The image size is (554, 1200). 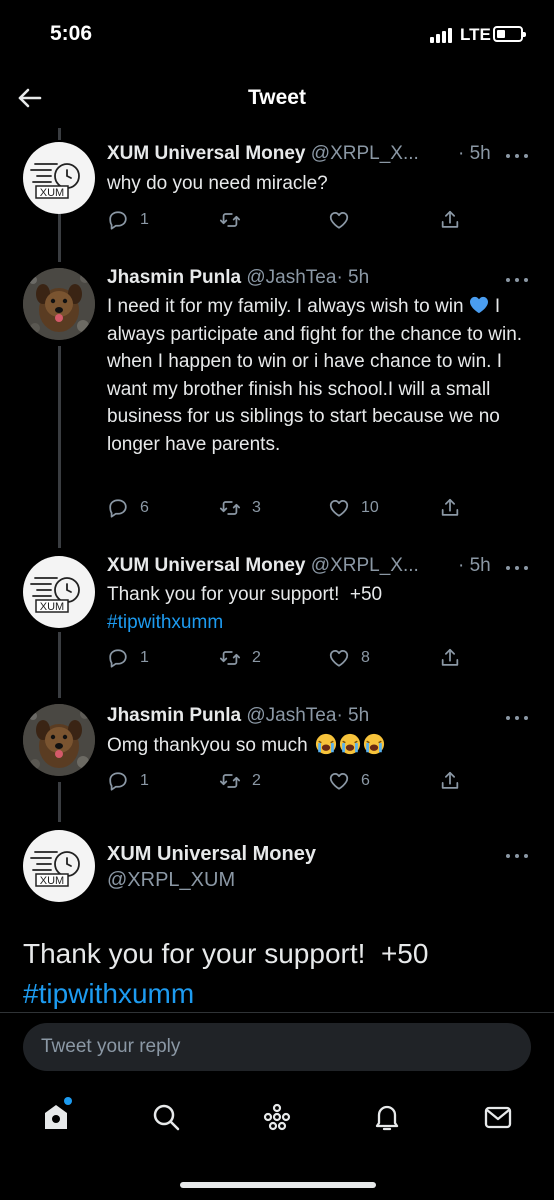 I want to click on like-count: 8, so click(x=365, y=657).